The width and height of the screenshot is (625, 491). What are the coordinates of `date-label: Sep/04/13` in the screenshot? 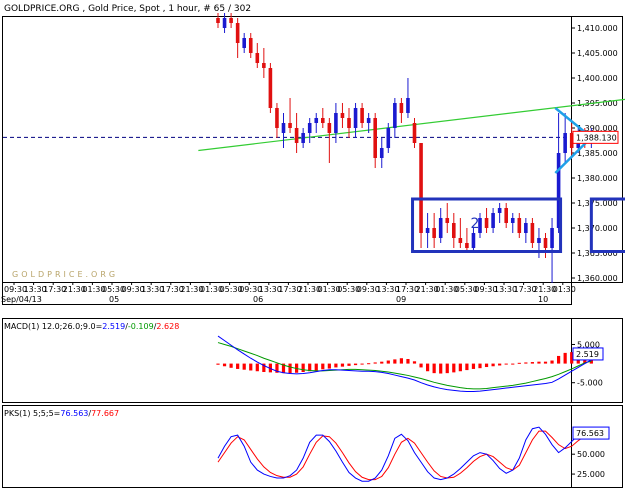 It's located at (21, 299).